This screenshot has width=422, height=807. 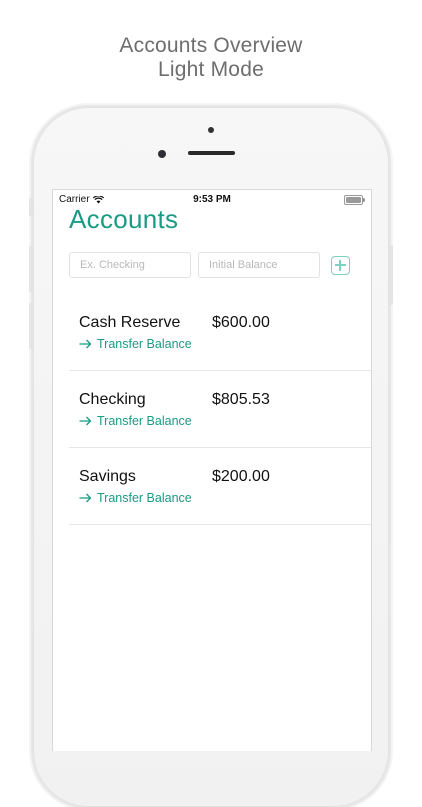 What do you see at coordinates (259, 265) in the screenshot?
I see `initial-balance-input` at bounding box center [259, 265].